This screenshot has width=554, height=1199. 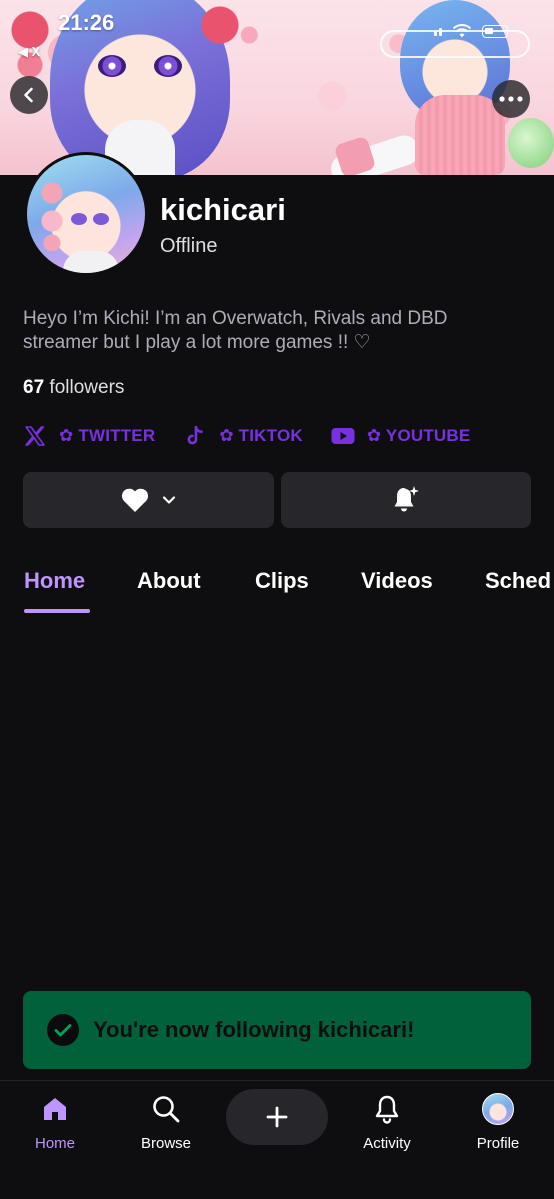 What do you see at coordinates (498, 1143) in the screenshot?
I see `nav-label: Profile` at bounding box center [498, 1143].